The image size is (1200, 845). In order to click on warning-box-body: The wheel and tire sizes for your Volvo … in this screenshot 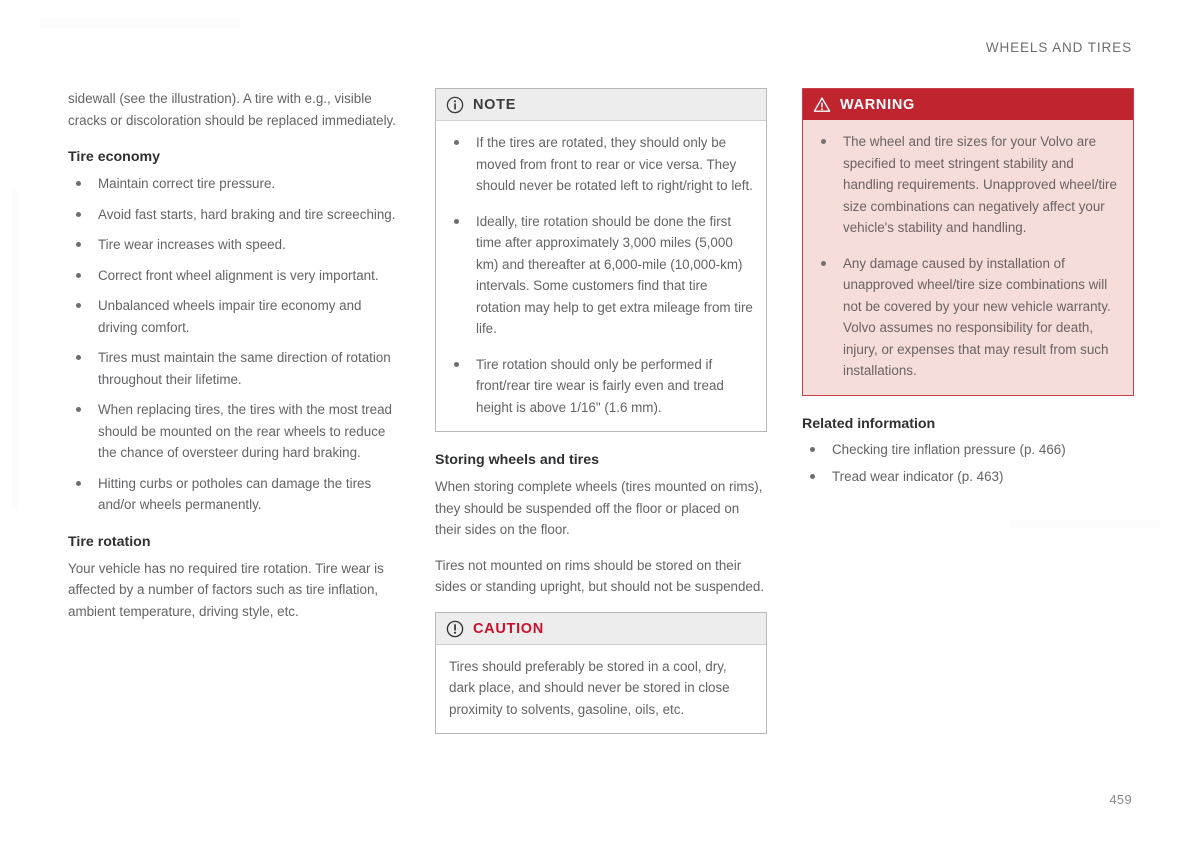, I will do `click(968, 257)`.